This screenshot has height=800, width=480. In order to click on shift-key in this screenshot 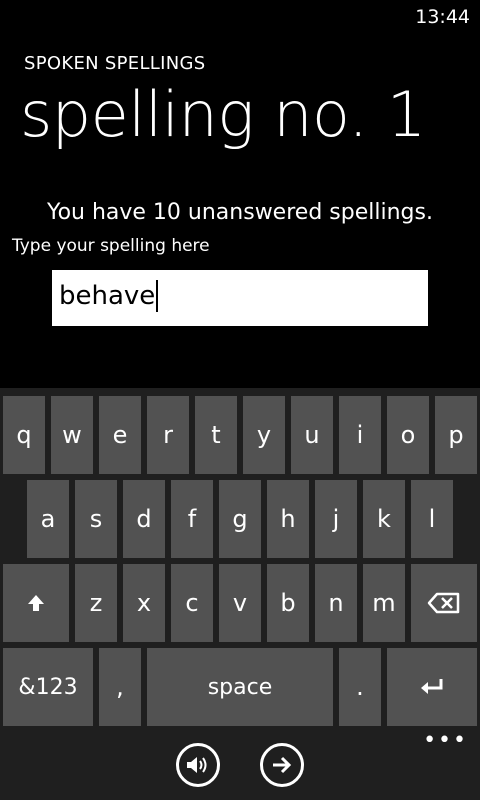, I will do `click(36, 603)`.